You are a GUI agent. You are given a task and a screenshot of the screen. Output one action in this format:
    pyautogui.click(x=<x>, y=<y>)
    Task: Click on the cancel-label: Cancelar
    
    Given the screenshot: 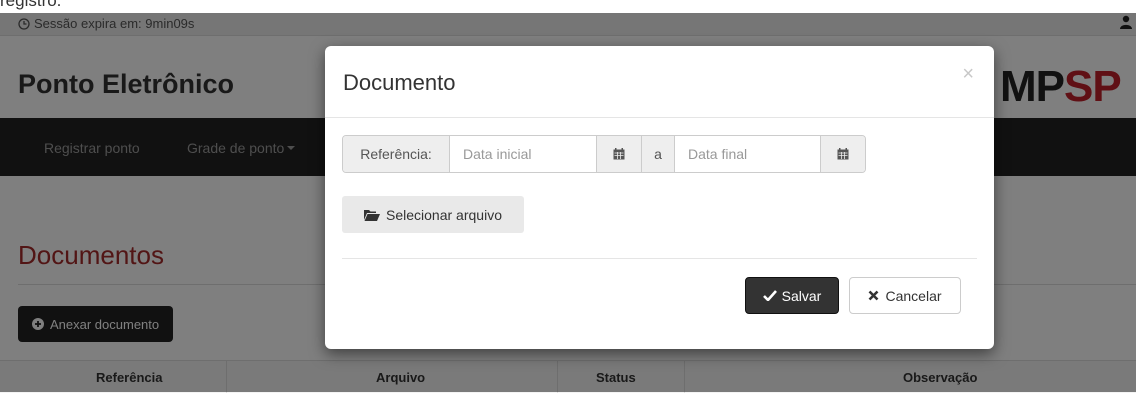 What is the action you would take?
    pyautogui.click(x=913, y=295)
    